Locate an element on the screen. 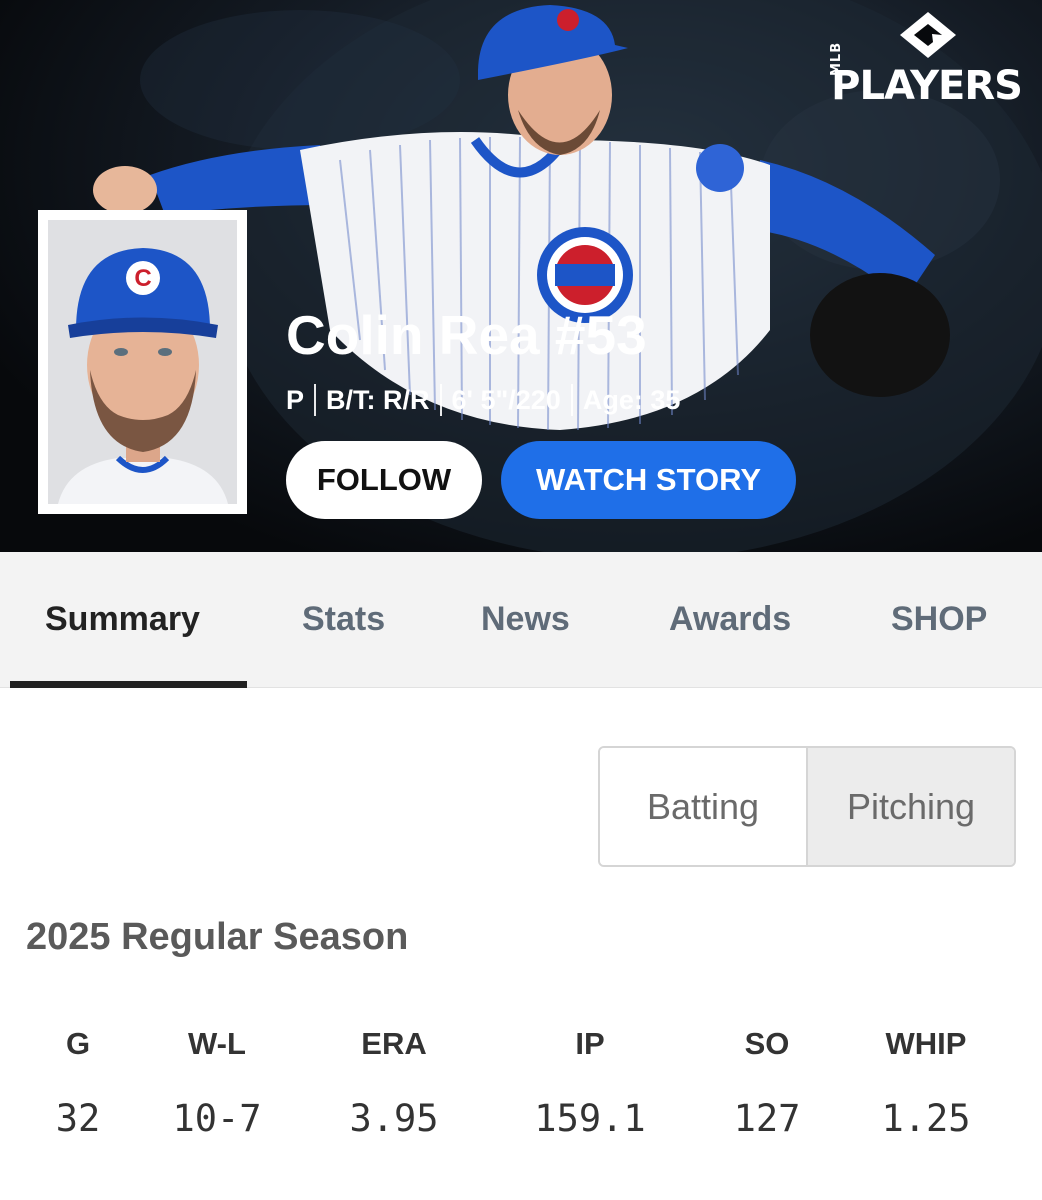  logo-players-label: PLAYERS is located at coordinates (927, 86).